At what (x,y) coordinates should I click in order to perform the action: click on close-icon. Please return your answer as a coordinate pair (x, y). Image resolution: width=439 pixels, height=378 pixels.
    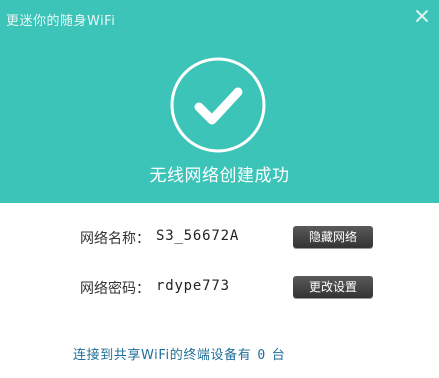
    Looking at the image, I should click on (422, 16).